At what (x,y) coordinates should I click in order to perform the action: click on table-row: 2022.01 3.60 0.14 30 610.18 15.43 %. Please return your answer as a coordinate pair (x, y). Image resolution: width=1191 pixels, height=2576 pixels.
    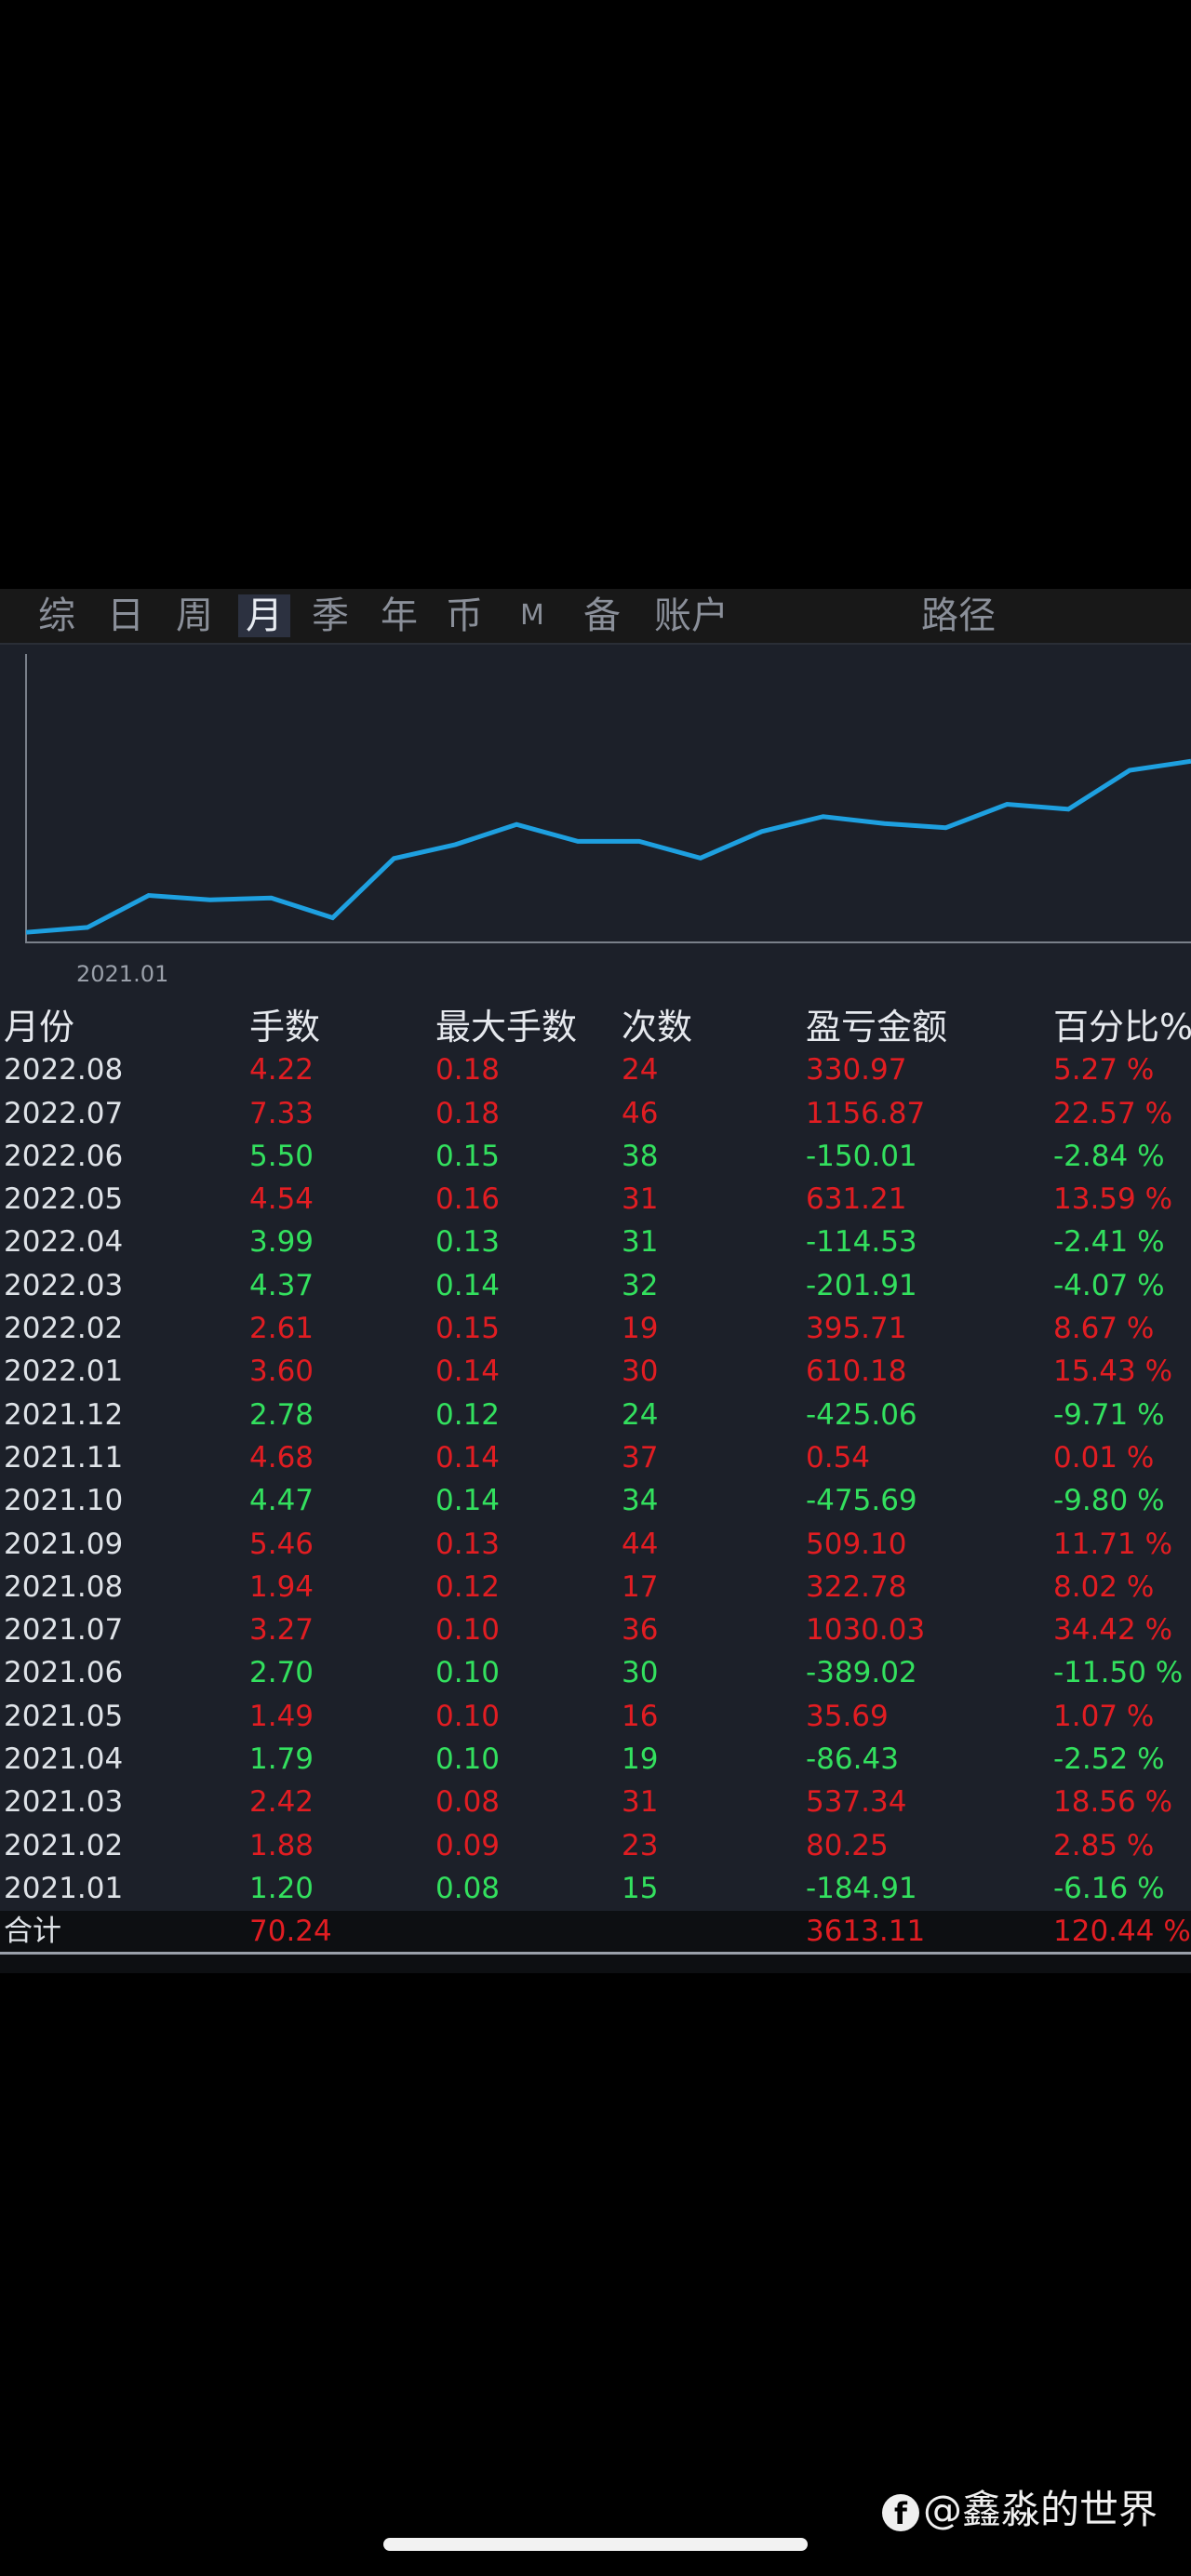
    Looking at the image, I should click on (595, 1371).